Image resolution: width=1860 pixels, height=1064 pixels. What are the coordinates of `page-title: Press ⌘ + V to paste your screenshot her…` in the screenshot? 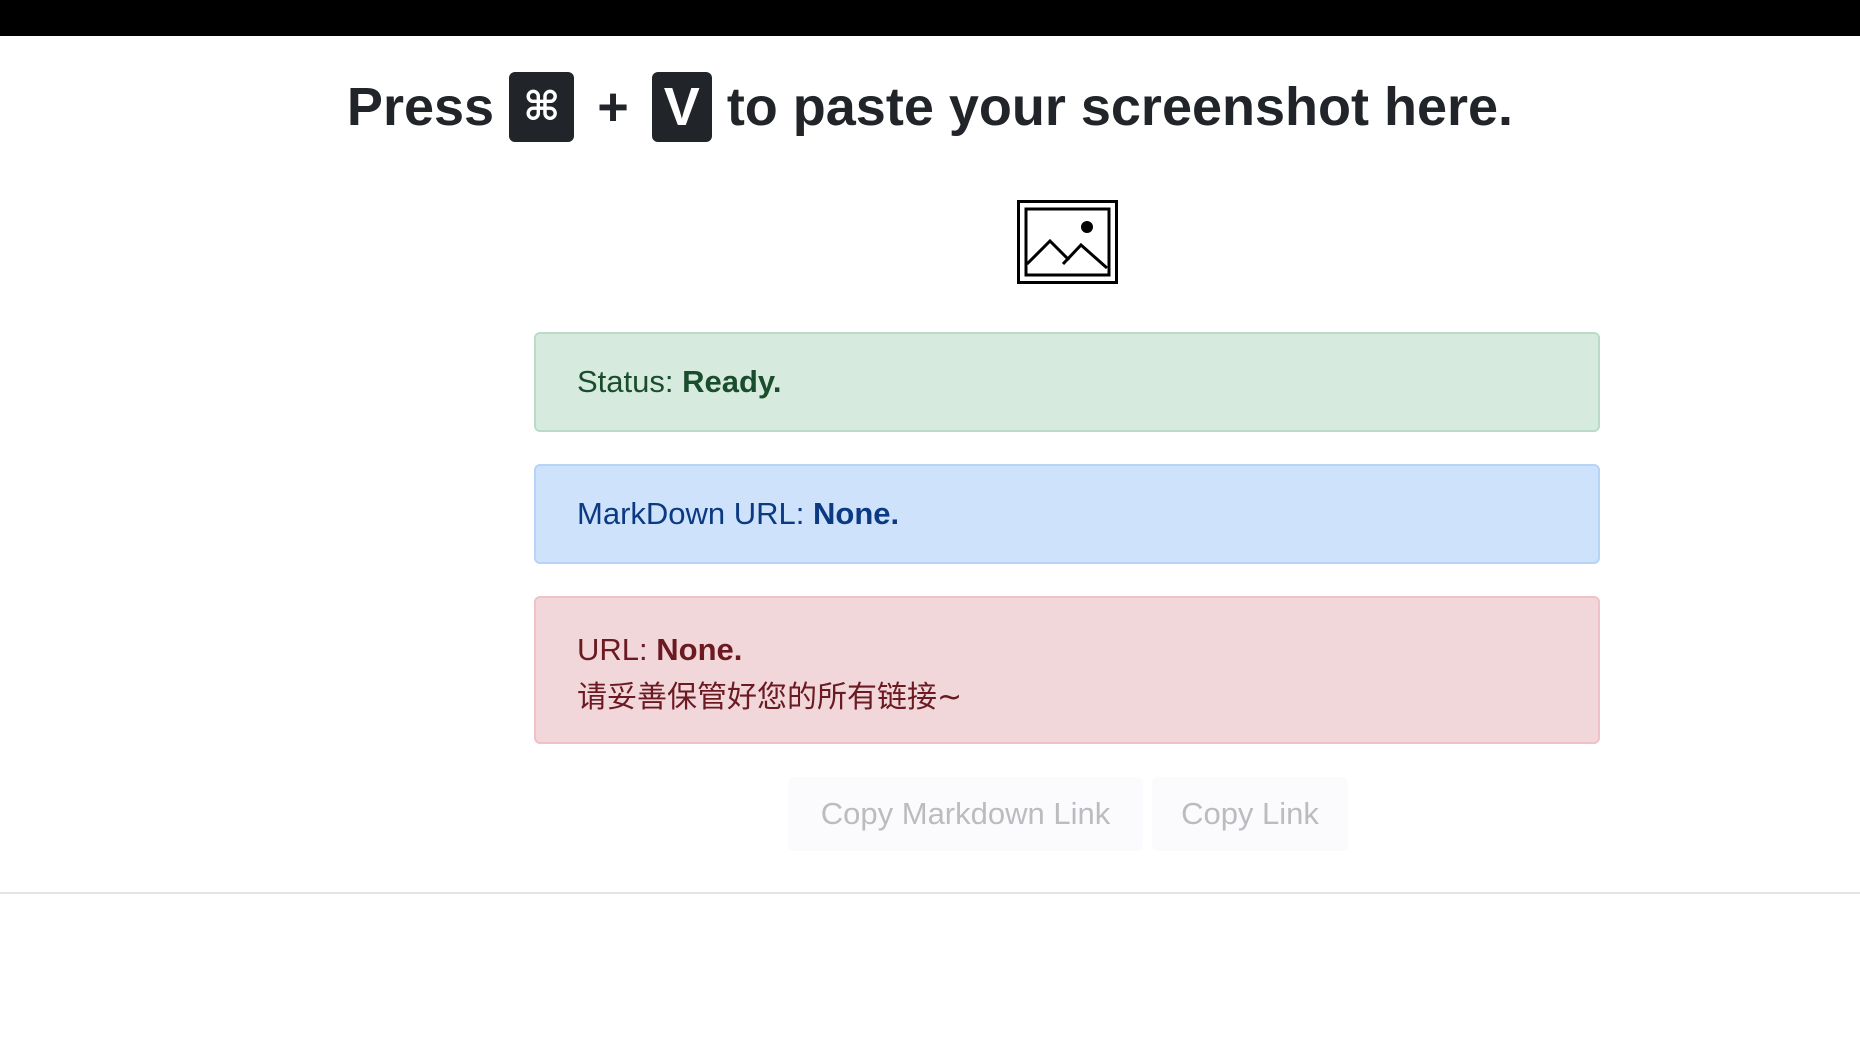 It's located at (930, 107).